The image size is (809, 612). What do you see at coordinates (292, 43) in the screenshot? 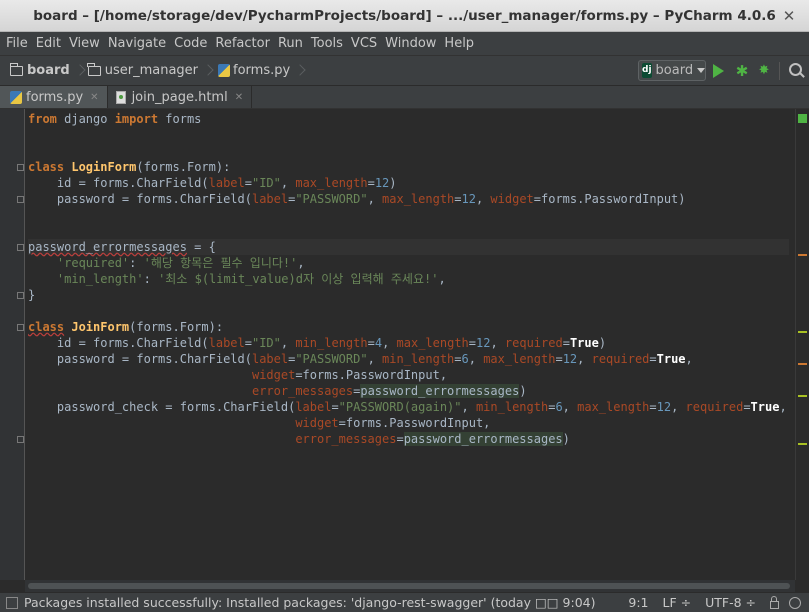
I see `menu-run: Run` at bounding box center [292, 43].